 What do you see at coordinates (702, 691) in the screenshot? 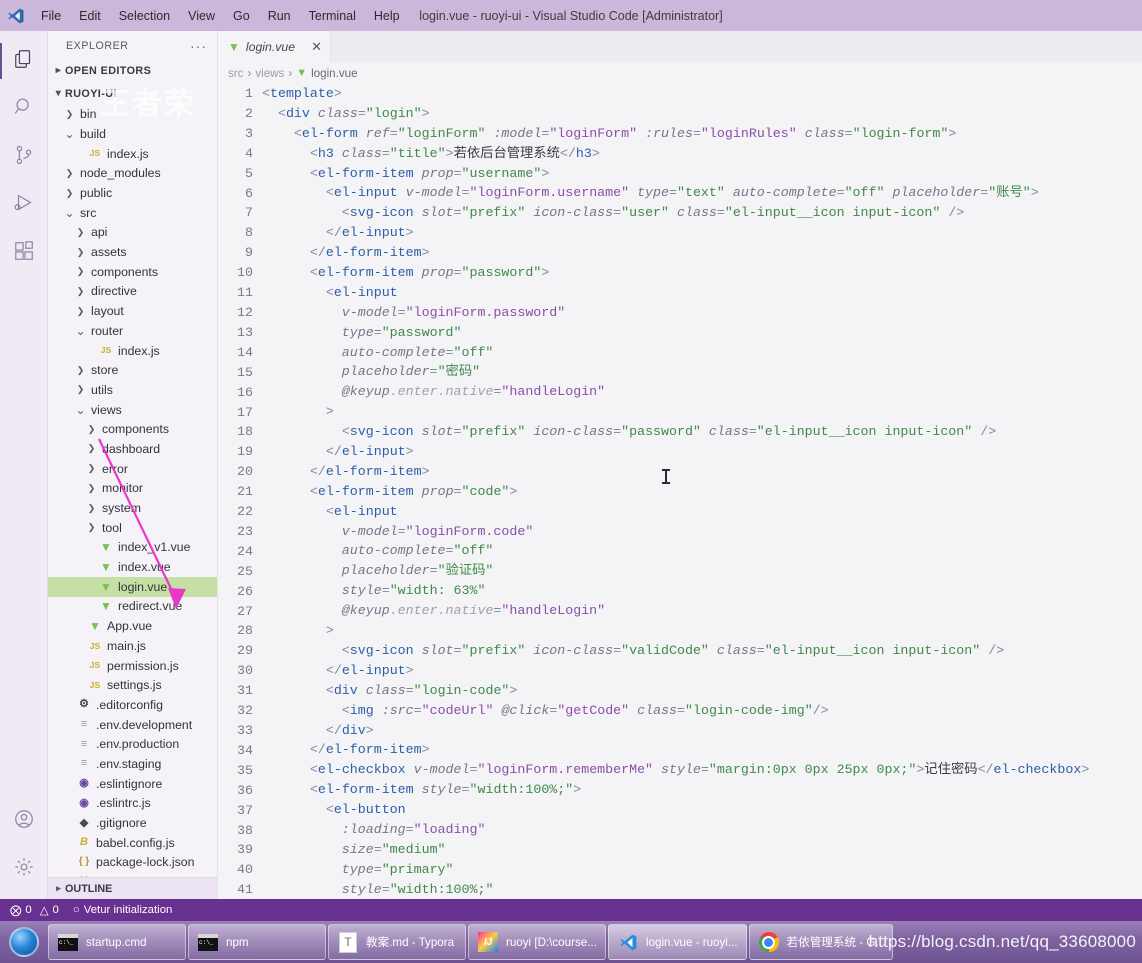
I see `code-line: <div class="login-code">` at bounding box center [702, 691].